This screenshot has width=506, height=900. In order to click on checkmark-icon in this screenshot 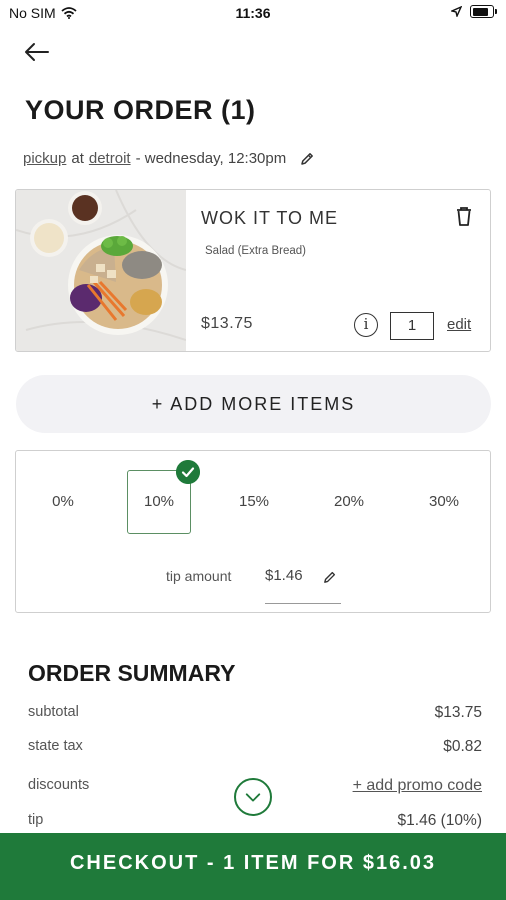, I will do `click(188, 472)`.